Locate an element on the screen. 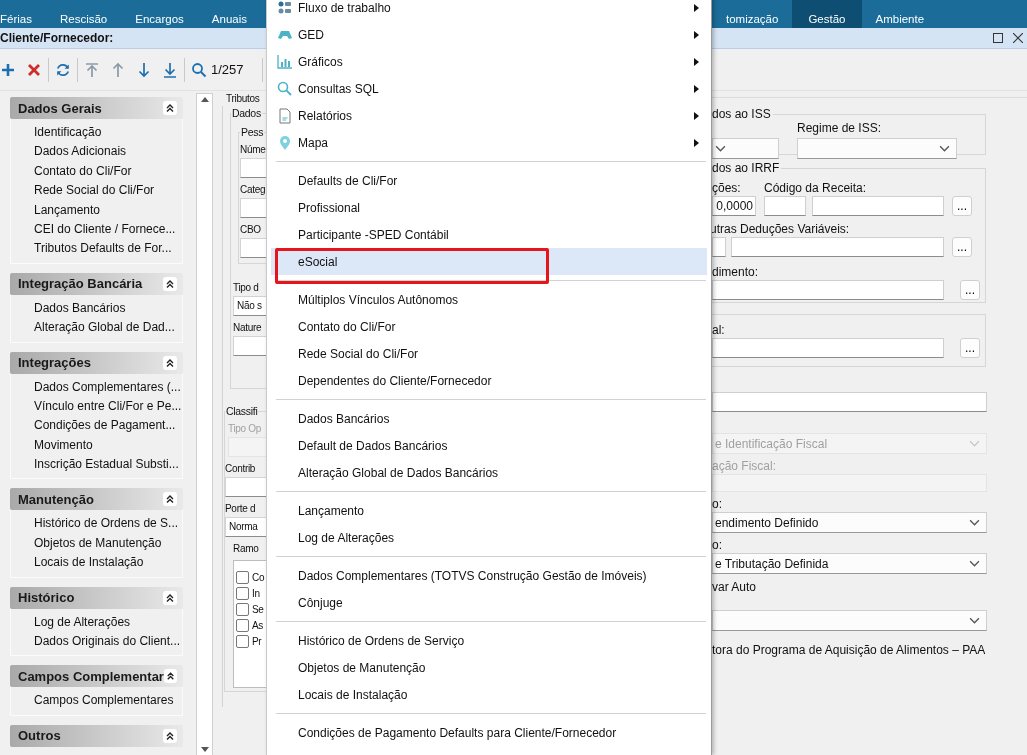  menu-item: Locais de Instalação is located at coordinates (489, 694).